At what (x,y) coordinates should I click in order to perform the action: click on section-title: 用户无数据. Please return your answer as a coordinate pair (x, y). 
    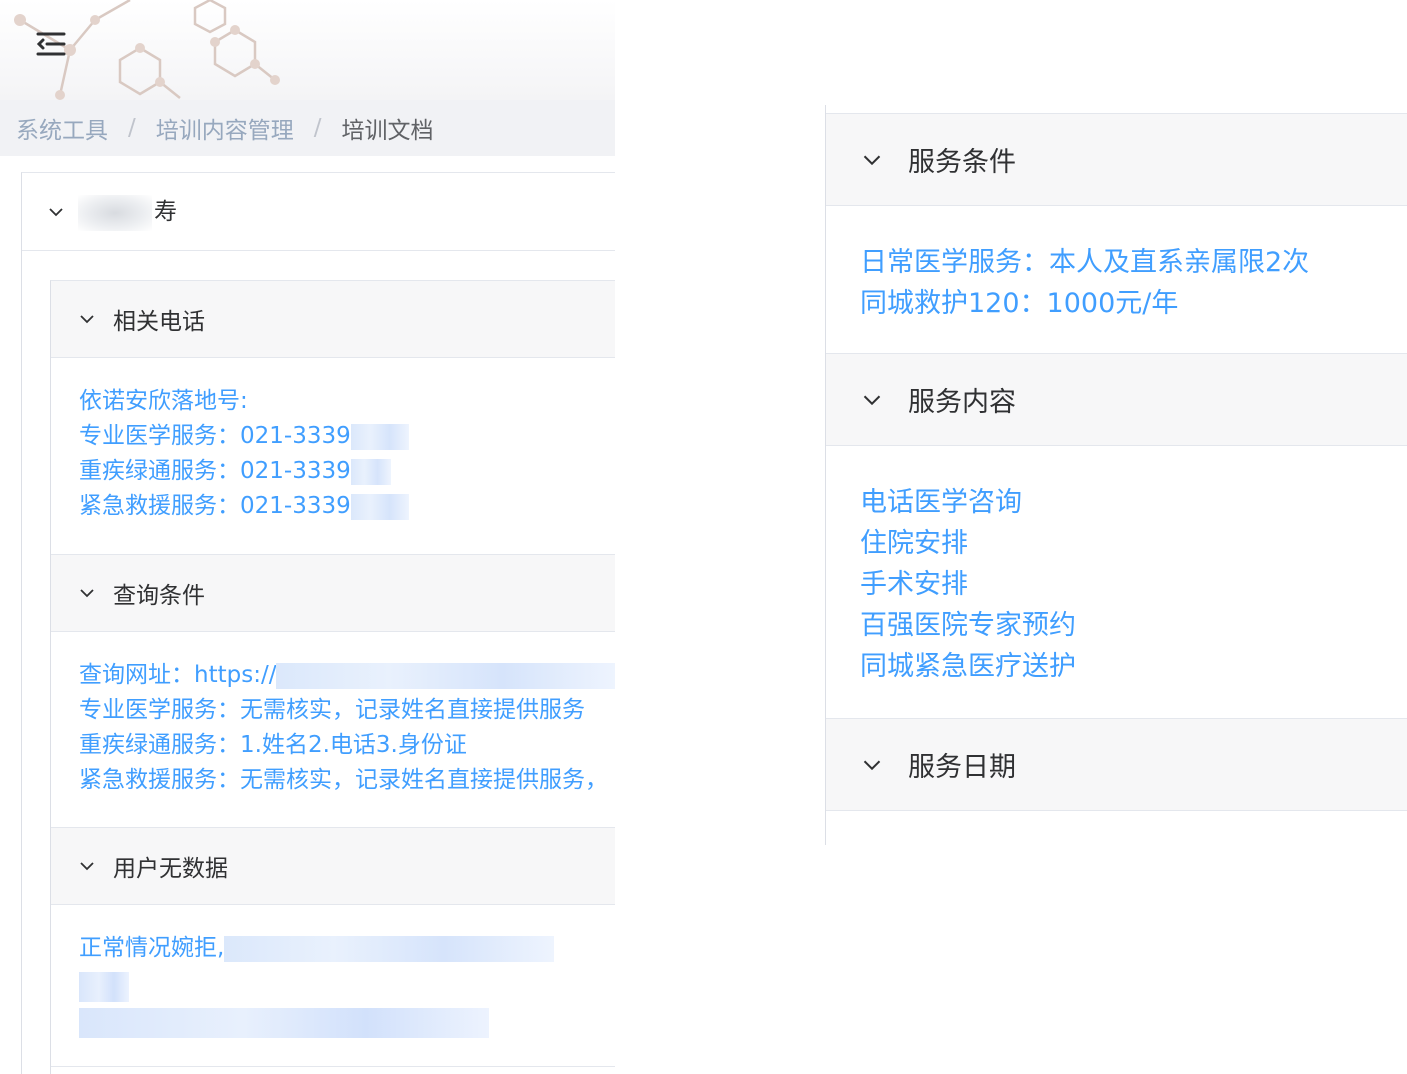
    Looking at the image, I should click on (170, 869).